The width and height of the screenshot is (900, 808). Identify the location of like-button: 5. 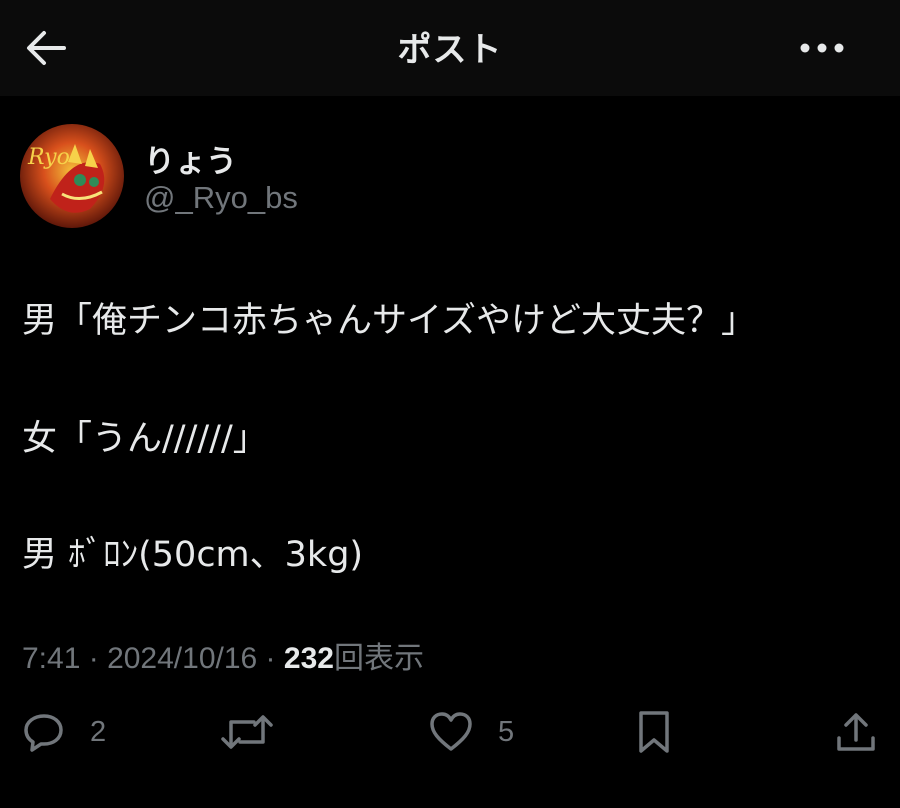
(471, 732).